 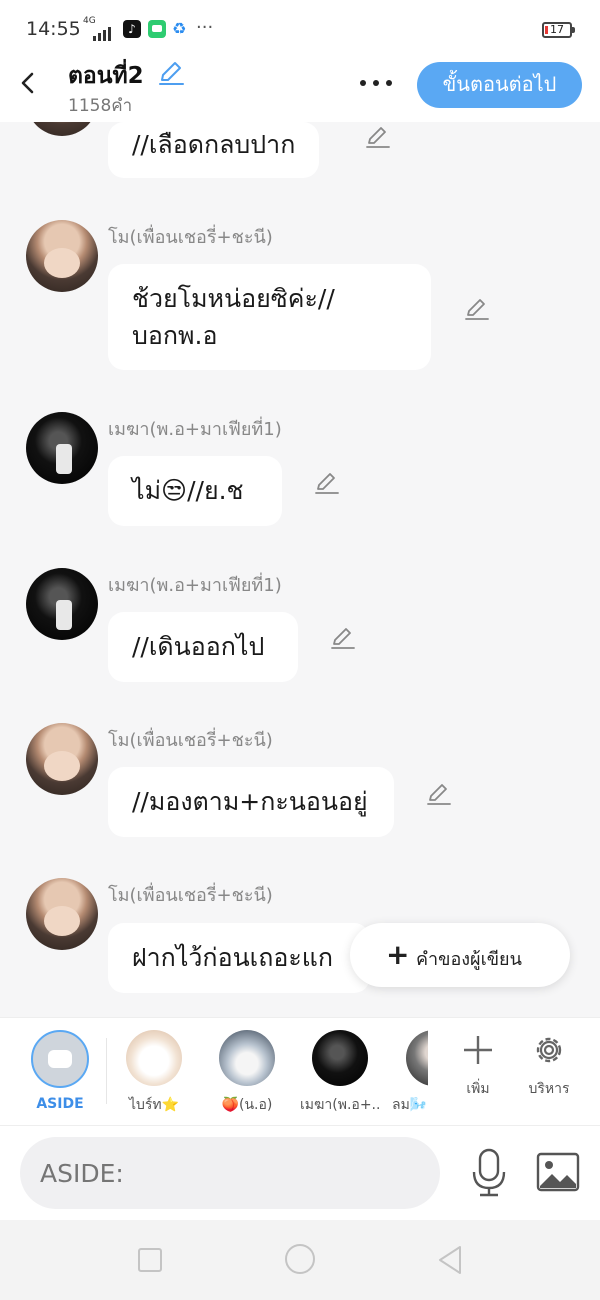 I want to click on add-character-button: เพิ่ม, so click(x=478, y=1066).